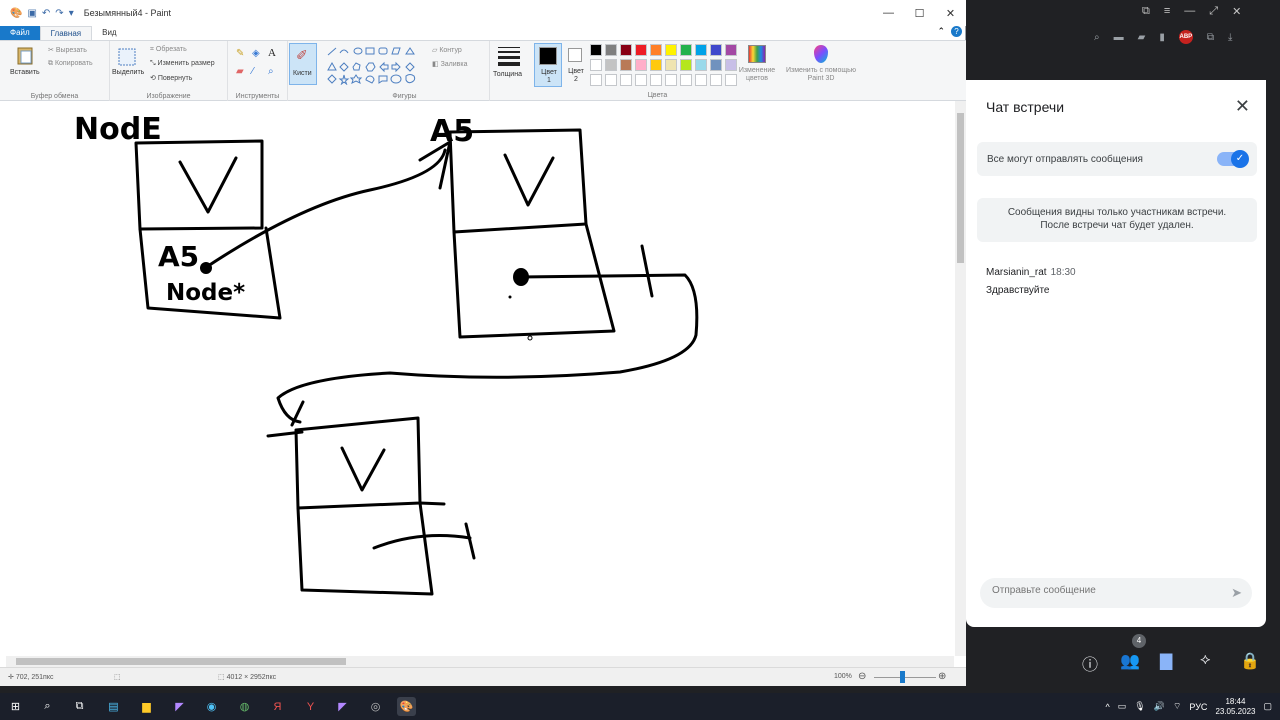 This screenshot has height=720, width=1280. I want to click on undo-icon: ↶, so click(46, 13).